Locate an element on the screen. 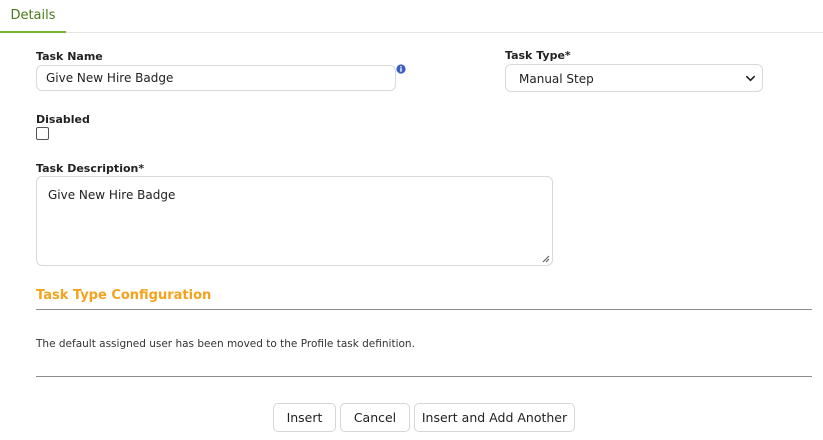  task-type-configuration-heading: Task Type Configuration is located at coordinates (124, 295).